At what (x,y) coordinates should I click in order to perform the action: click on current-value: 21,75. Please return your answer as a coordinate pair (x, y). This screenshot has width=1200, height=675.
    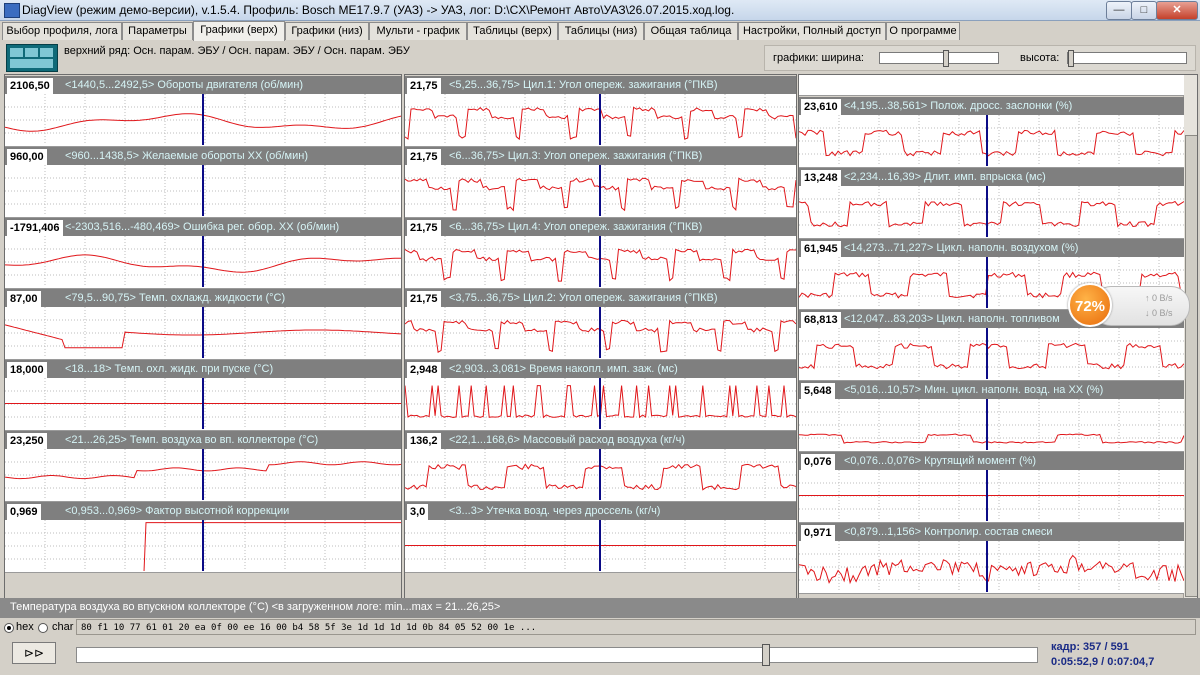
    Looking at the image, I should click on (424, 228).